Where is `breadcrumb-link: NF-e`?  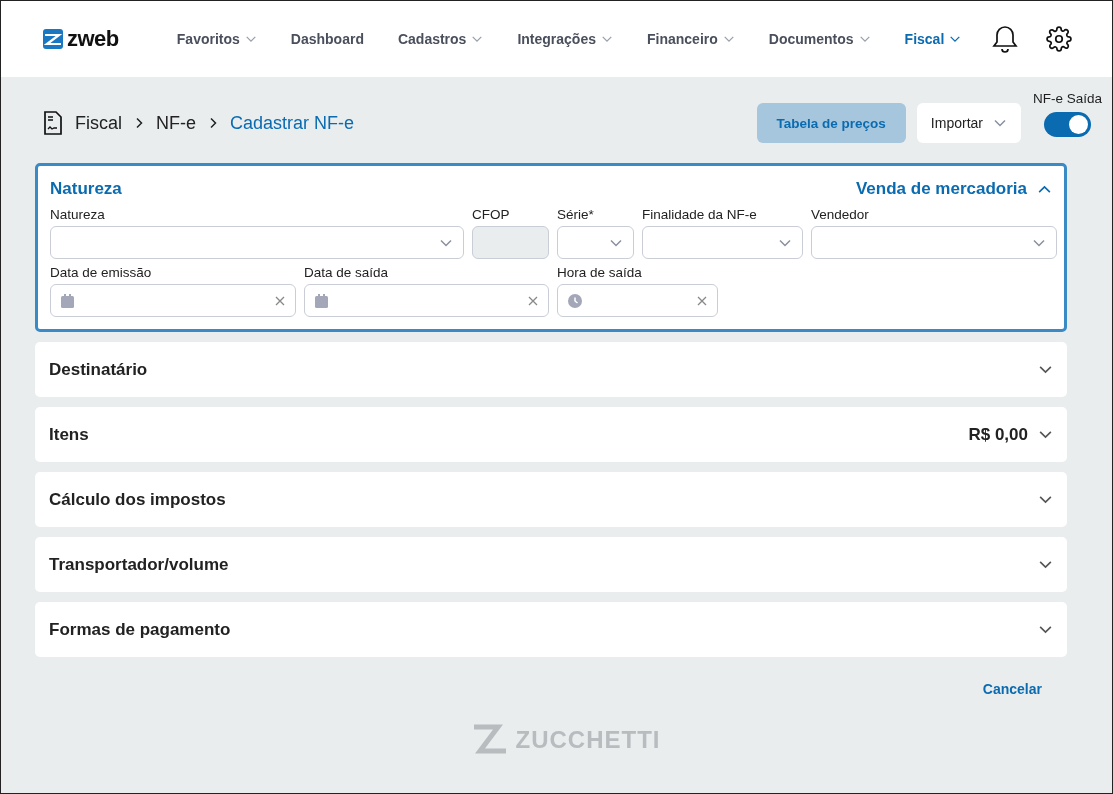
breadcrumb-link: NF-e is located at coordinates (176, 123).